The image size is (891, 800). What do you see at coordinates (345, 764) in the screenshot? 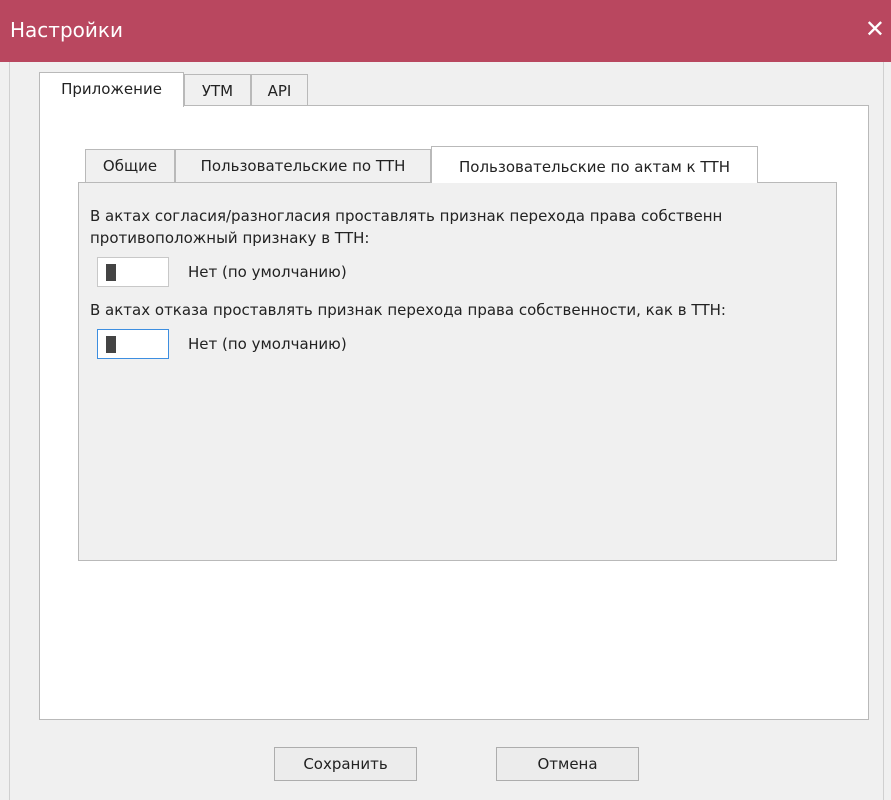
I see `save-button: Сохранить` at bounding box center [345, 764].